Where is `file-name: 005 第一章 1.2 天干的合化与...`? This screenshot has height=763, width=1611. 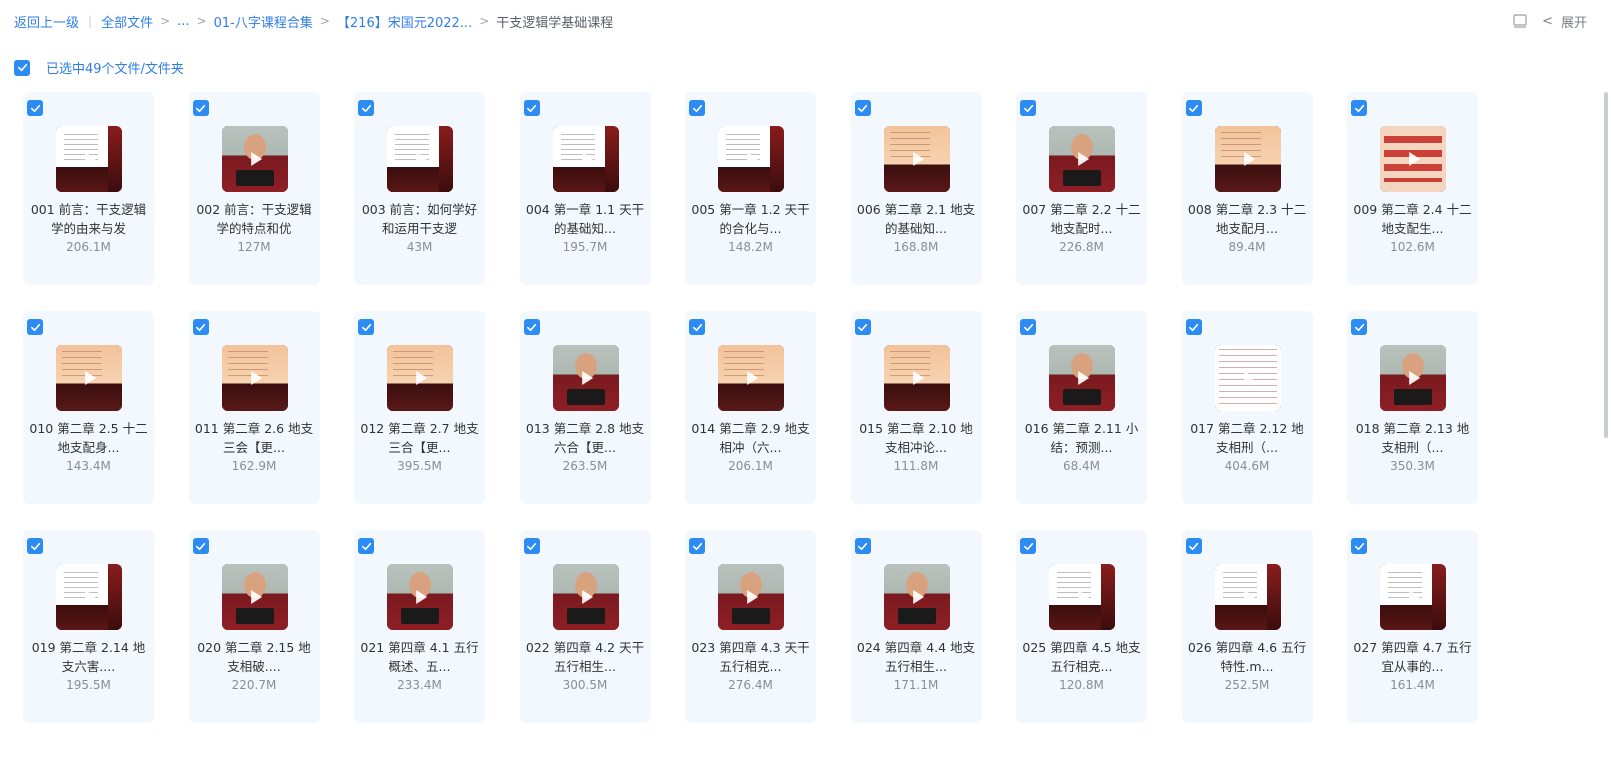 file-name: 005 第一章 1.2 天干的合化与... is located at coordinates (750, 219).